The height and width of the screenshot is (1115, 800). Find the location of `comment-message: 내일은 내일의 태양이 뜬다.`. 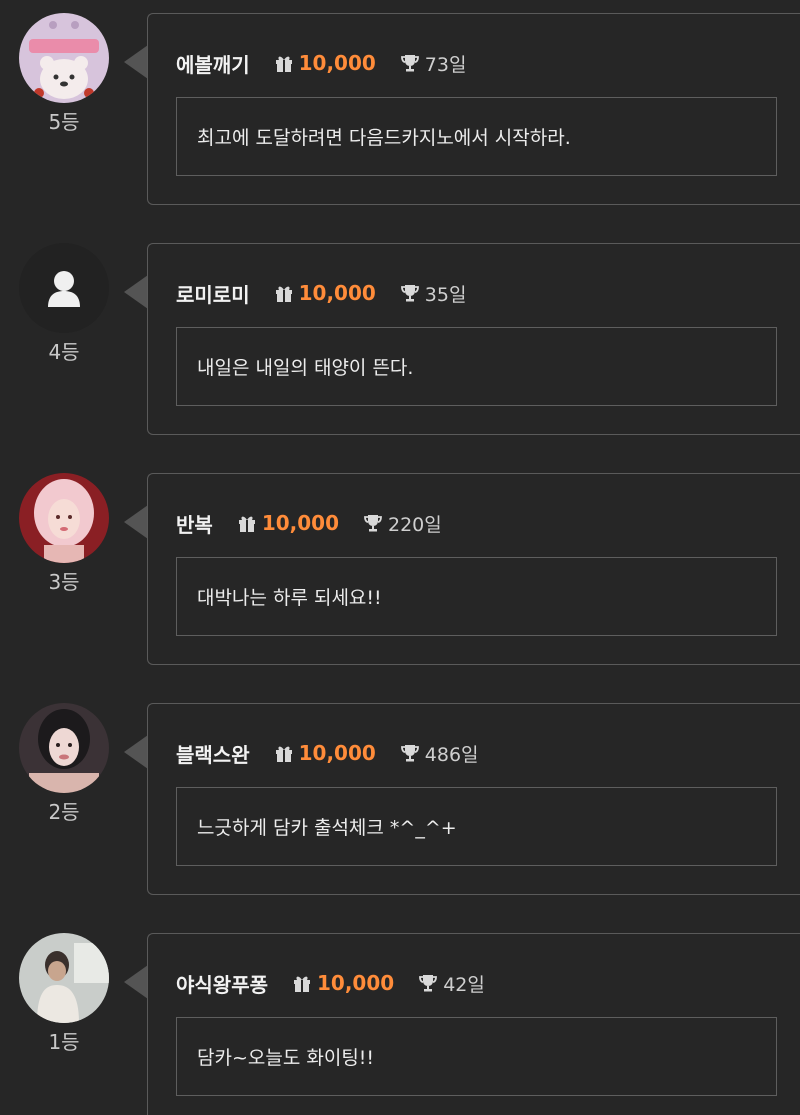

comment-message: 내일은 내일의 태양이 뜬다. is located at coordinates (476, 366).